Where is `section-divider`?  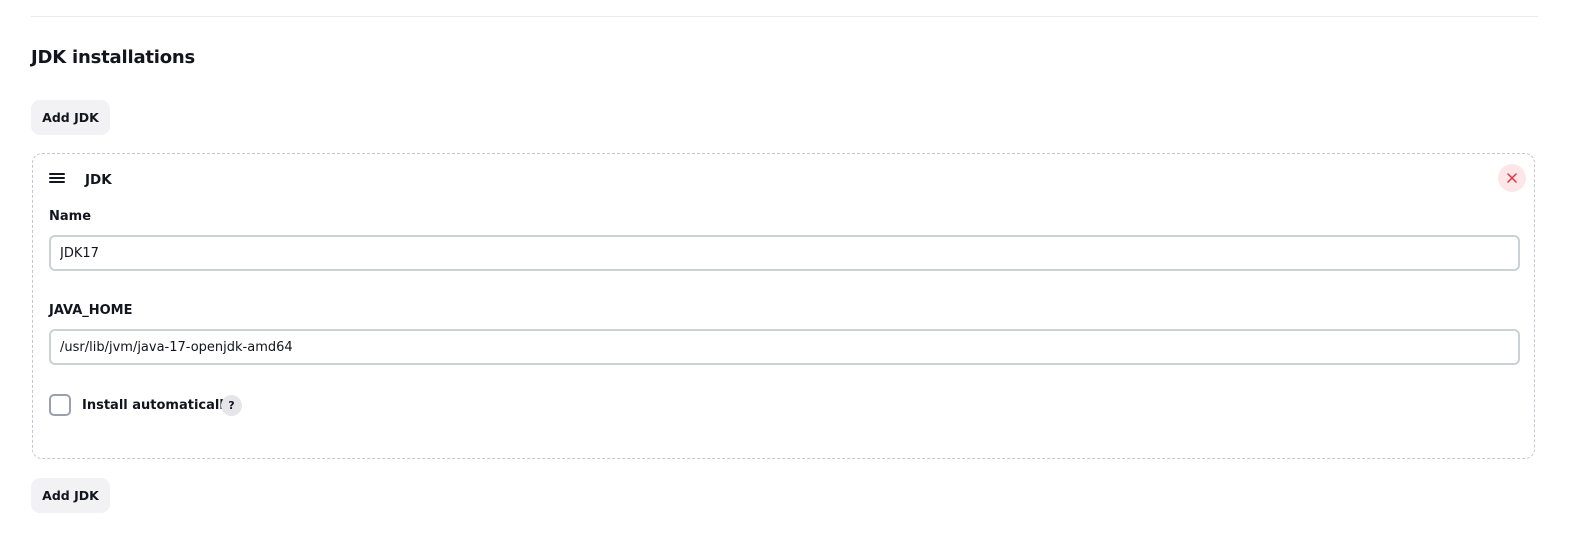
section-divider is located at coordinates (784, 16).